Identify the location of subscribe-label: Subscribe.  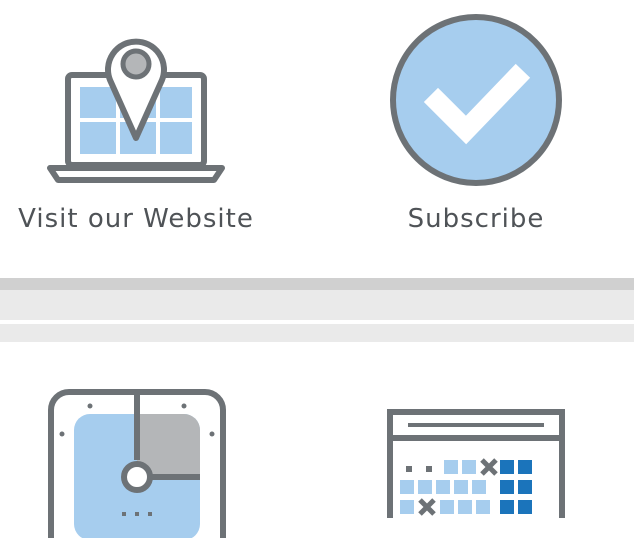
(476, 219).